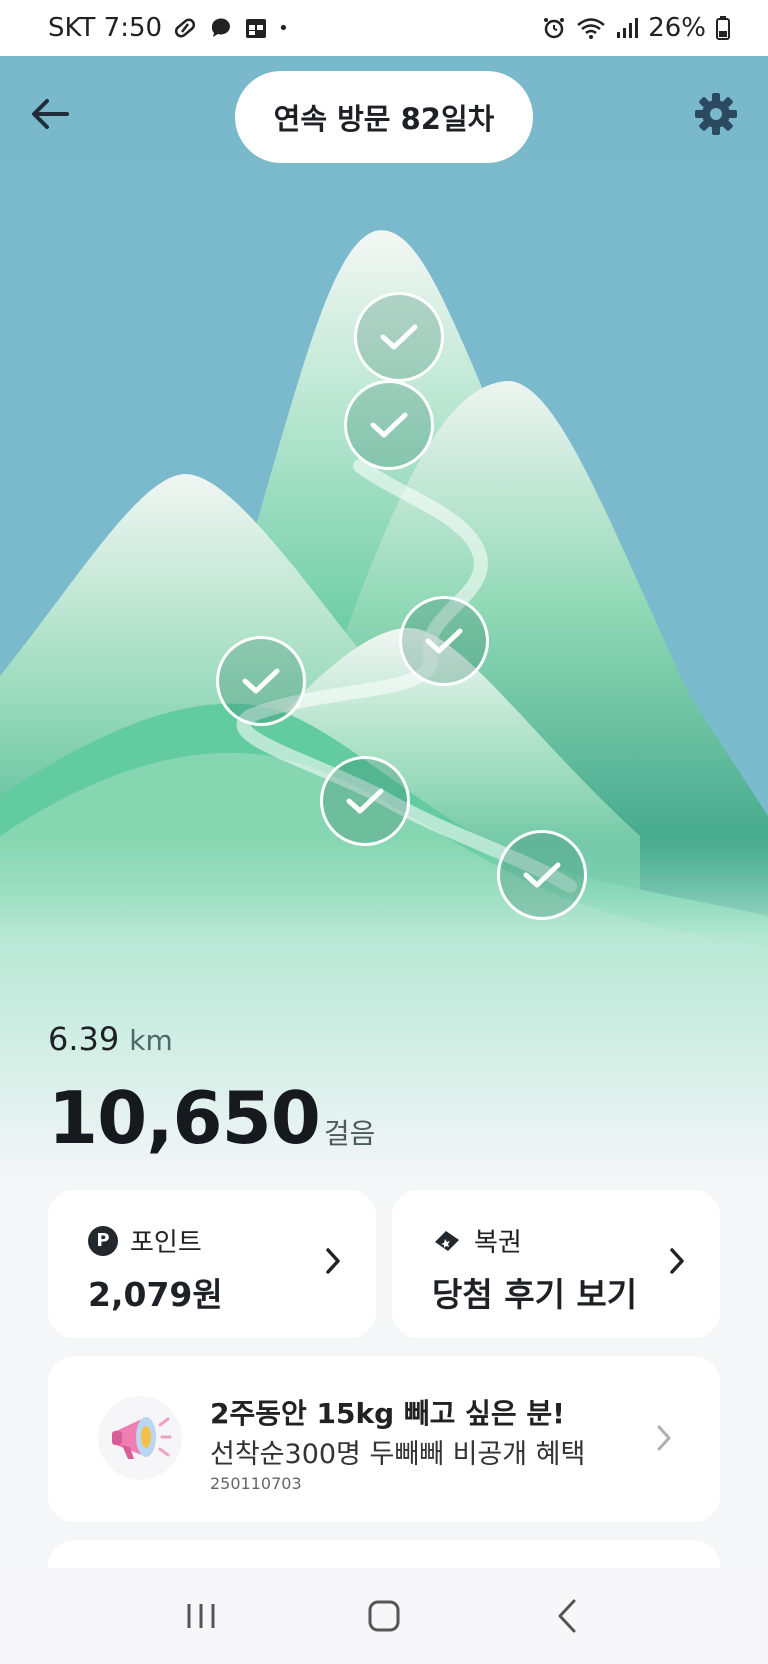 The width and height of the screenshot is (768, 1664). What do you see at coordinates (627, 28) in the screenshot?
I see `signal-icon` at bounding box center [627, 28].